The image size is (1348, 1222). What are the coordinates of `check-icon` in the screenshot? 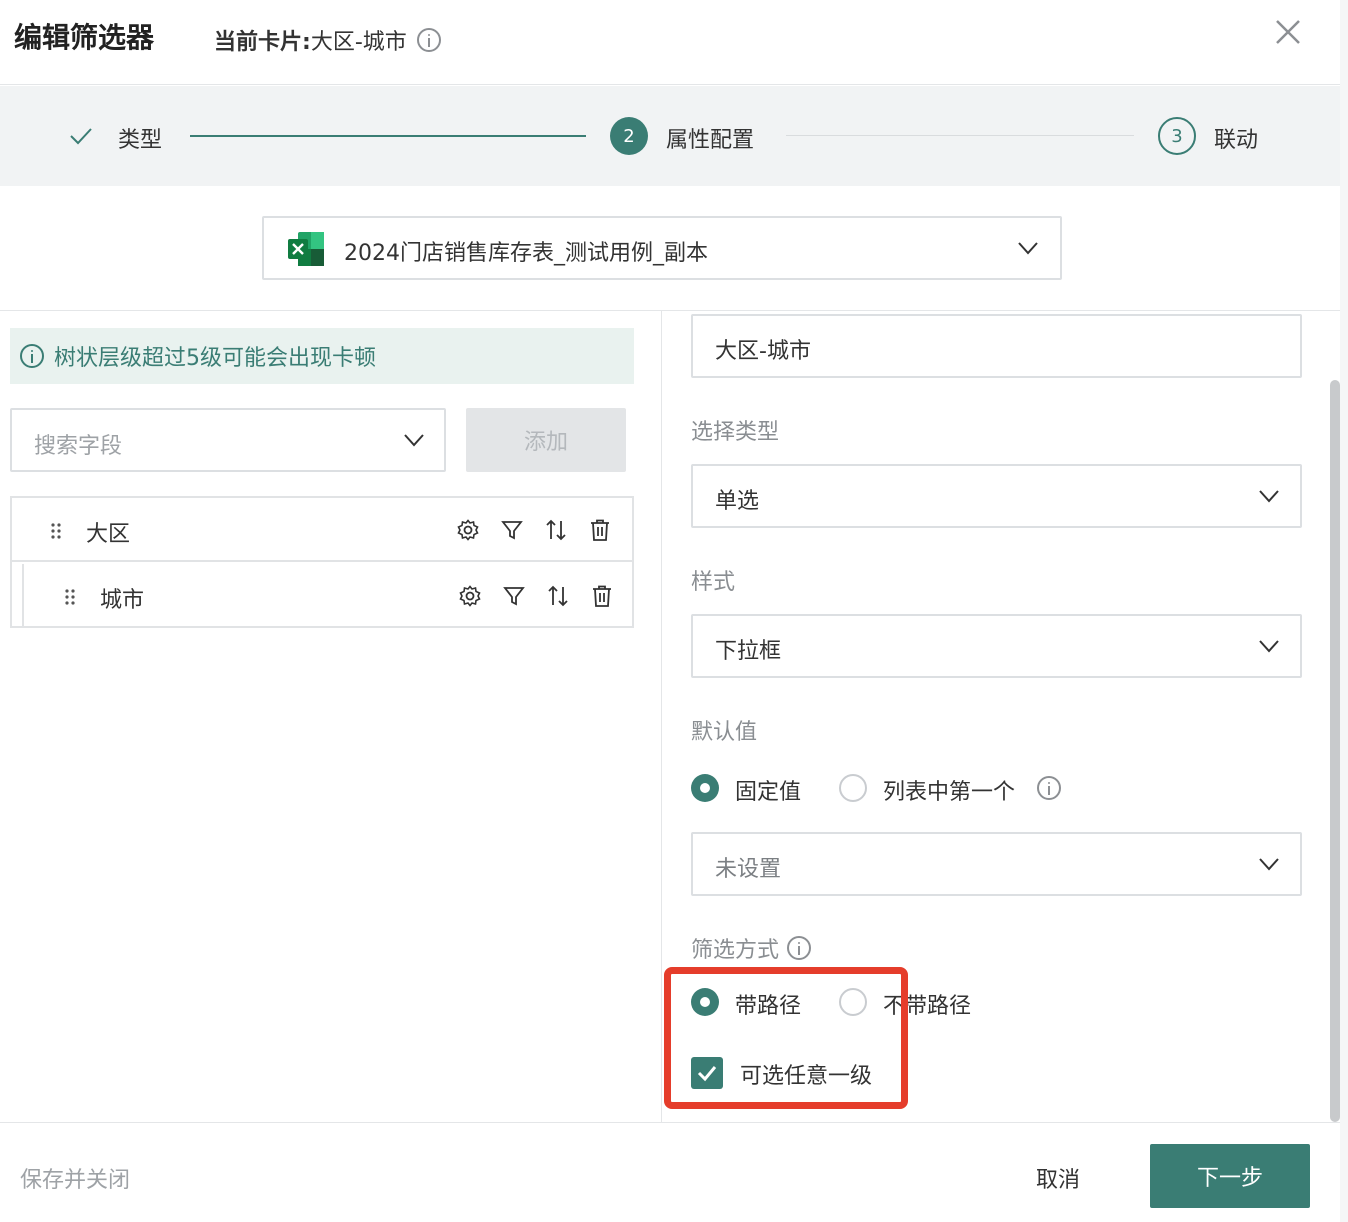 It's located at (81, 136).